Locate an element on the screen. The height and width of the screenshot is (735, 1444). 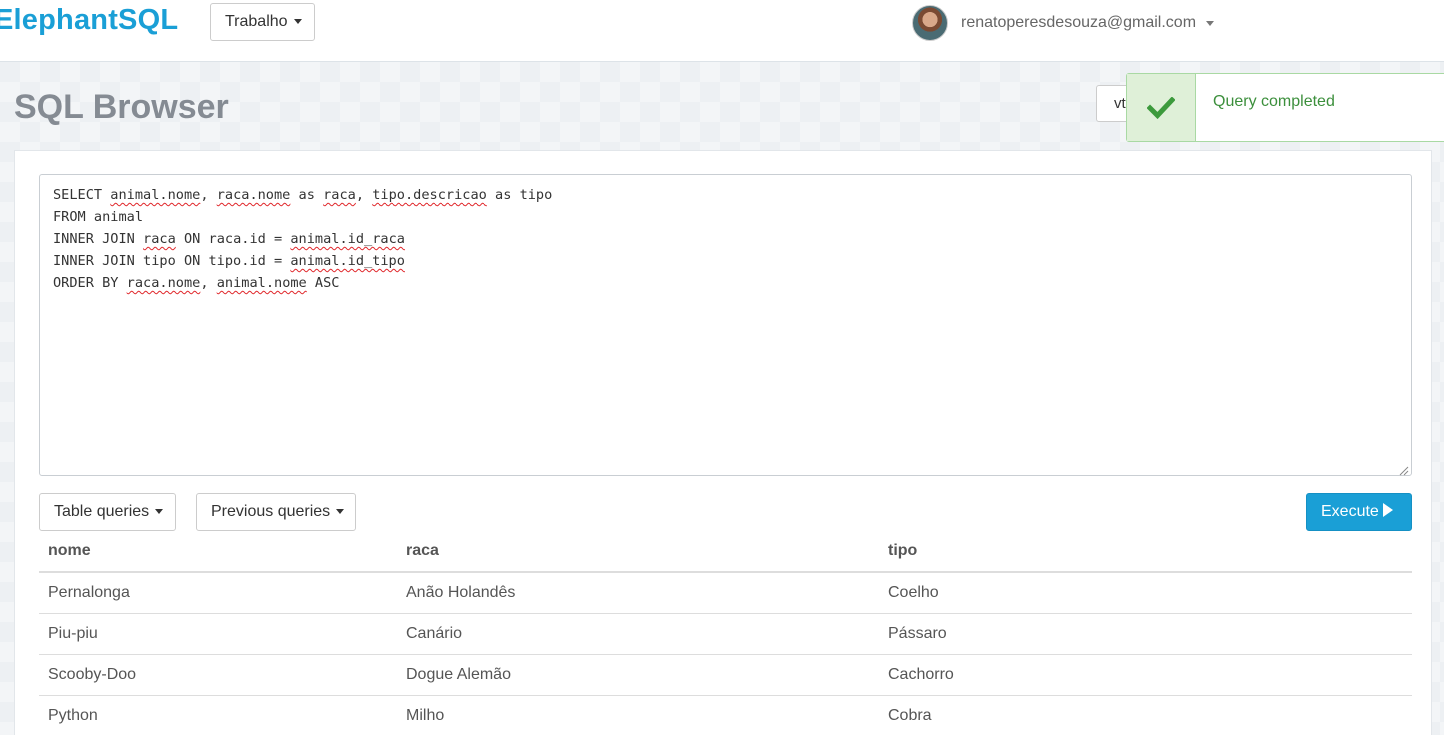
column-header: nome is located at coordinates (218, 552).